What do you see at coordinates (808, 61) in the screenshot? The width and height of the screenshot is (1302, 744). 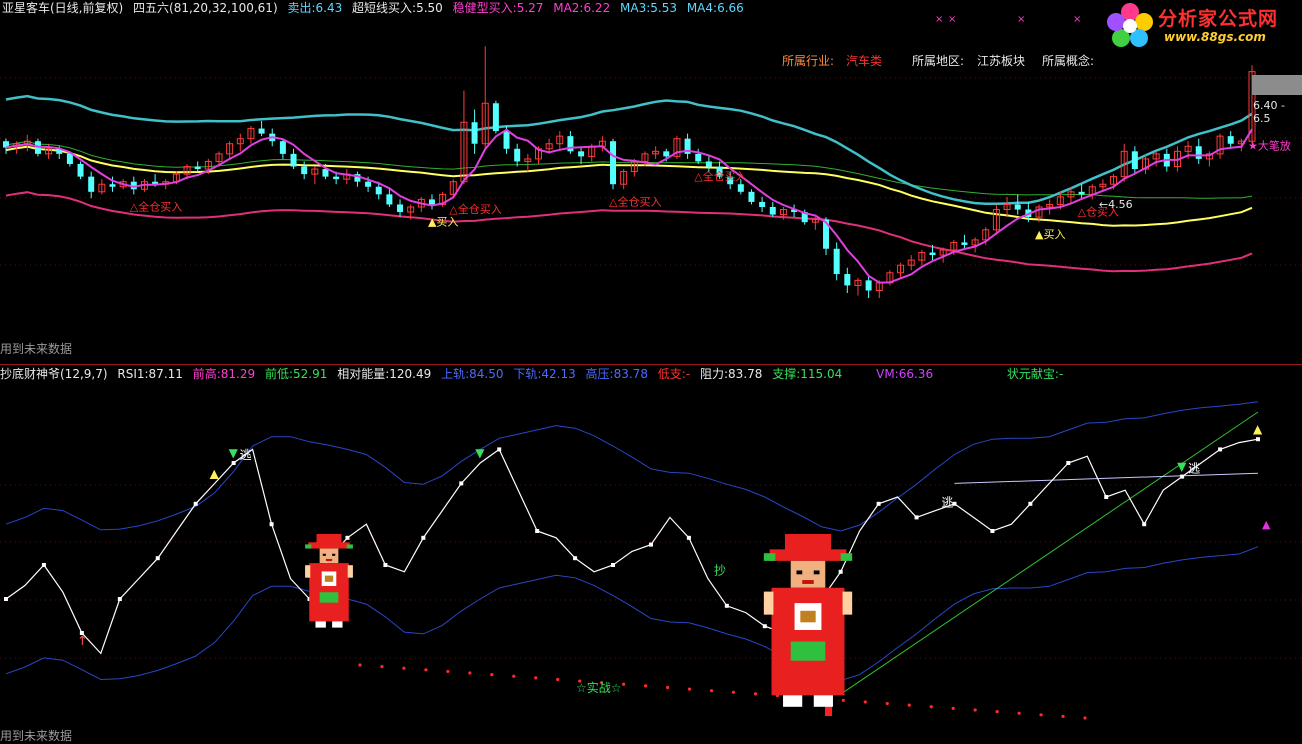 I see `industry-label: 所属行业:` at bounding box center [808, 61].